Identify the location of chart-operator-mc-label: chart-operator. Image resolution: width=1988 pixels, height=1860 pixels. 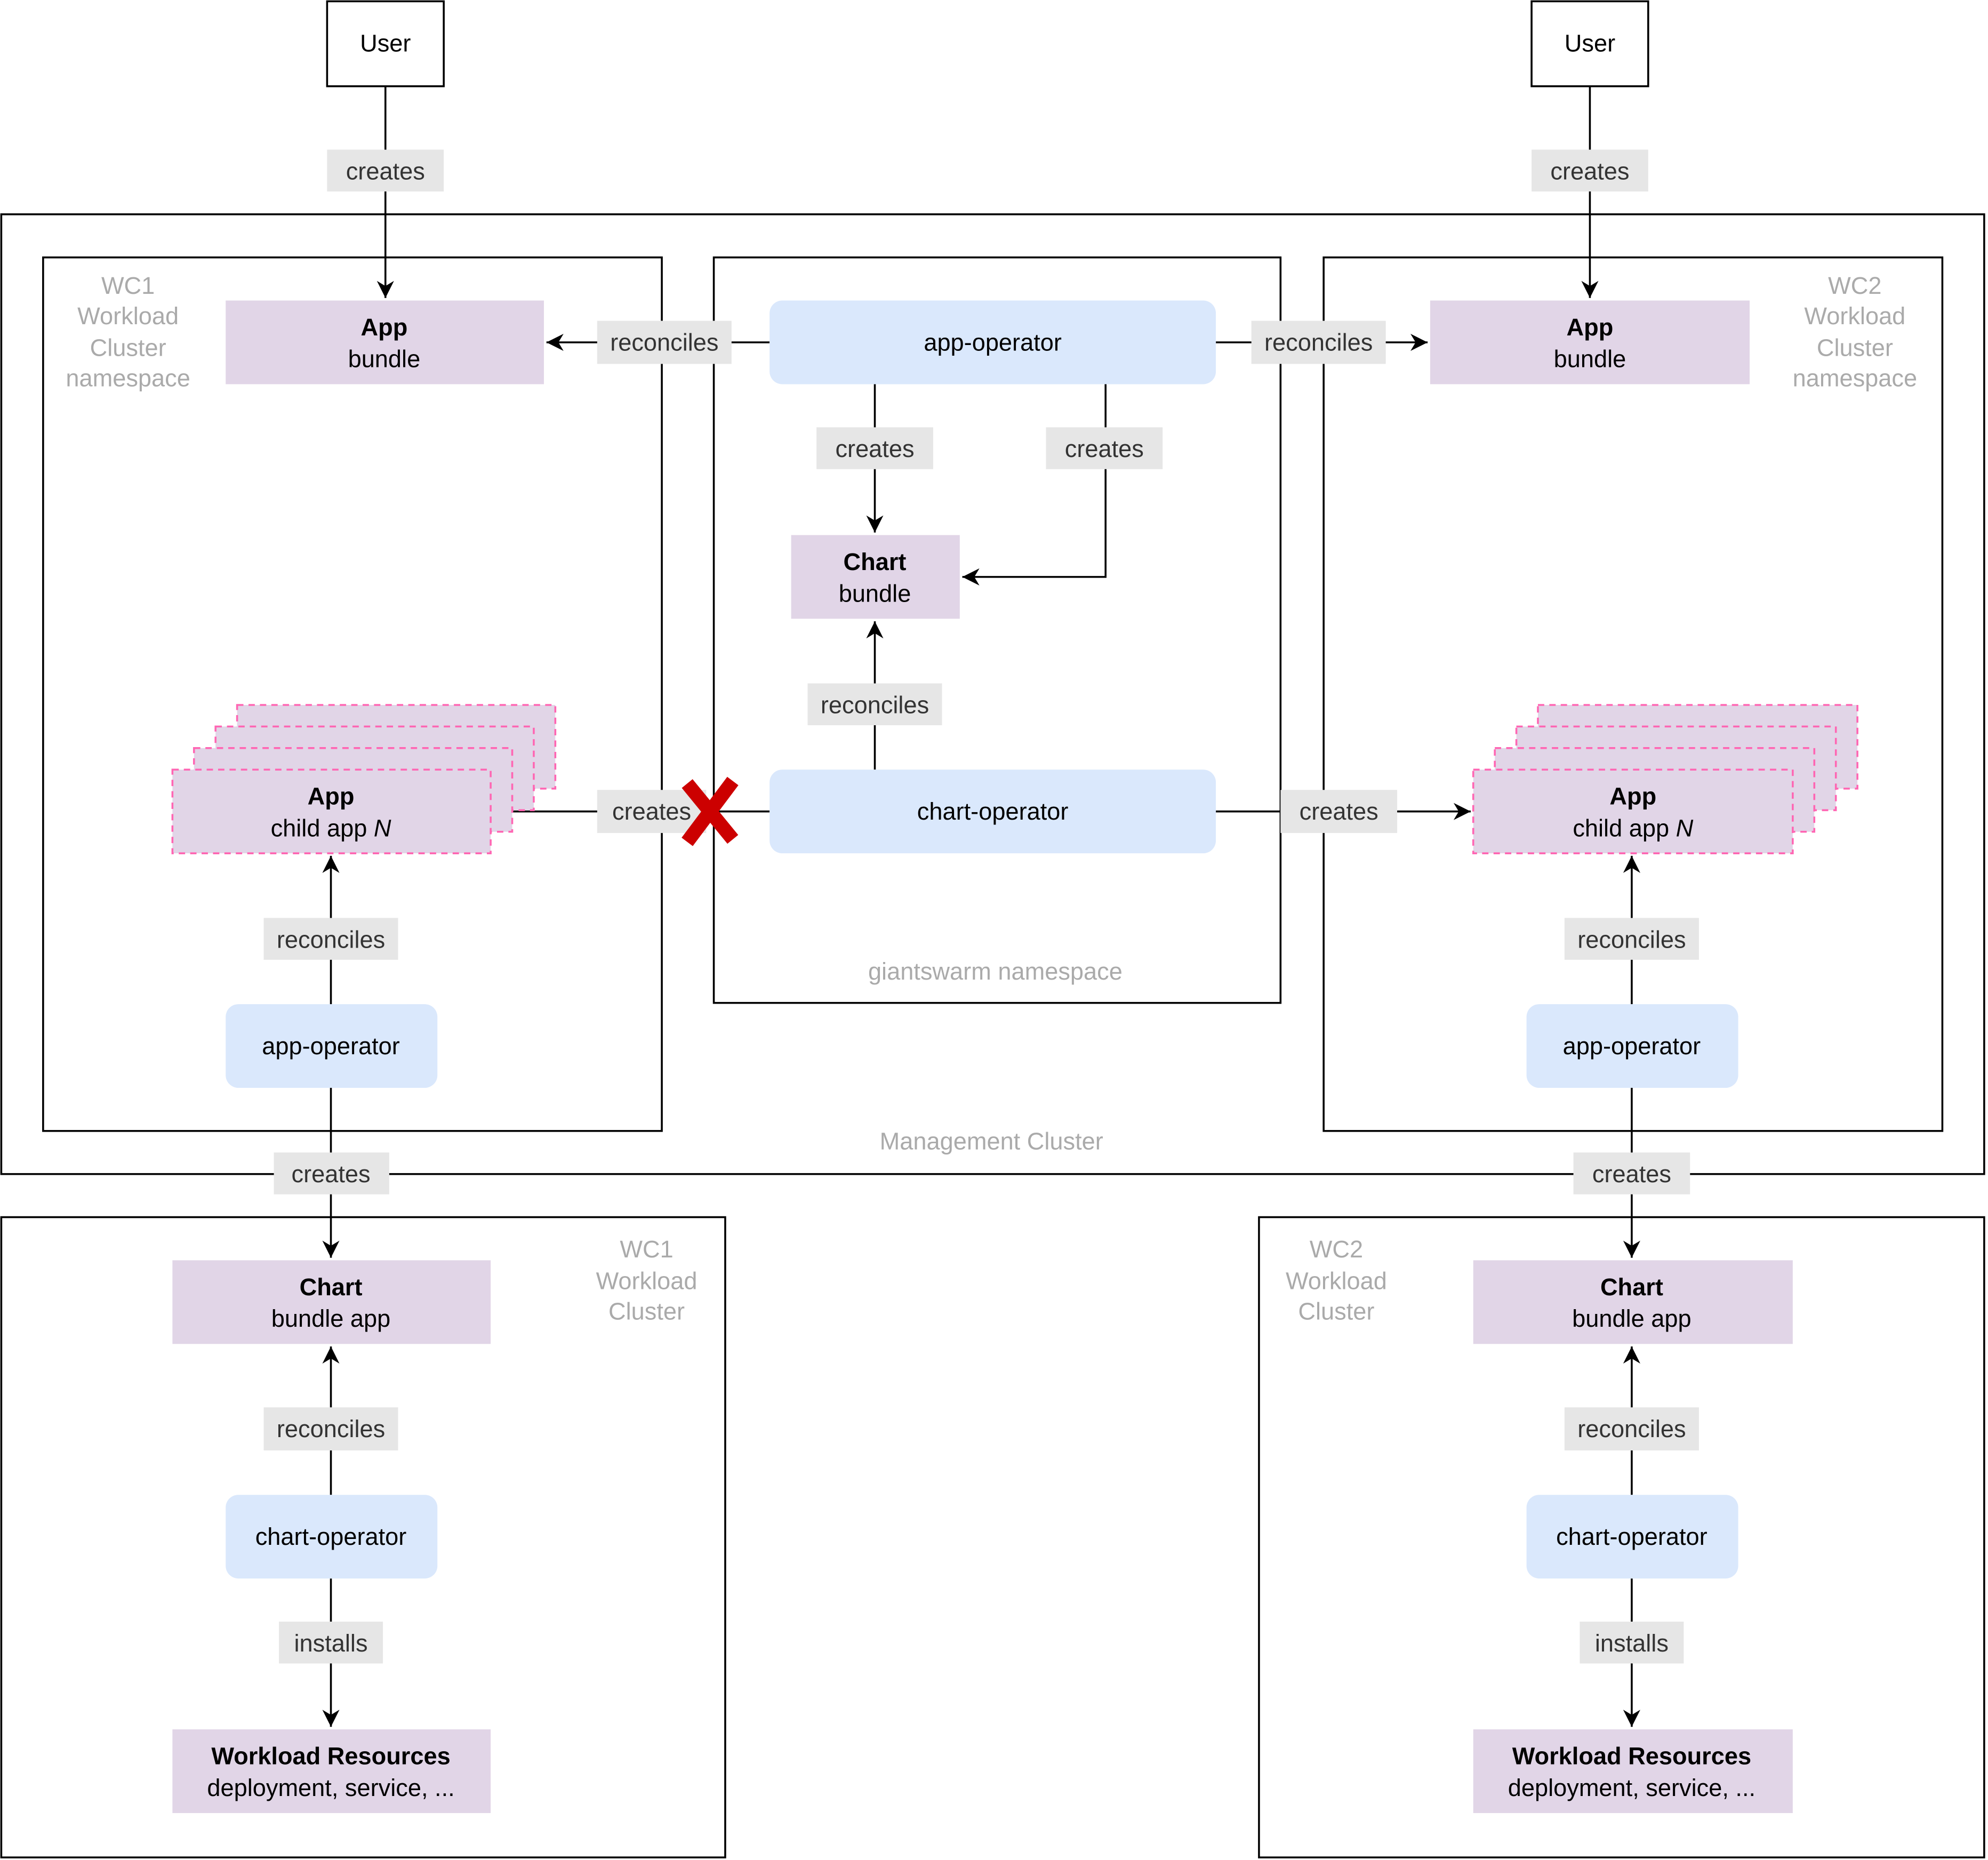
(993, 811).